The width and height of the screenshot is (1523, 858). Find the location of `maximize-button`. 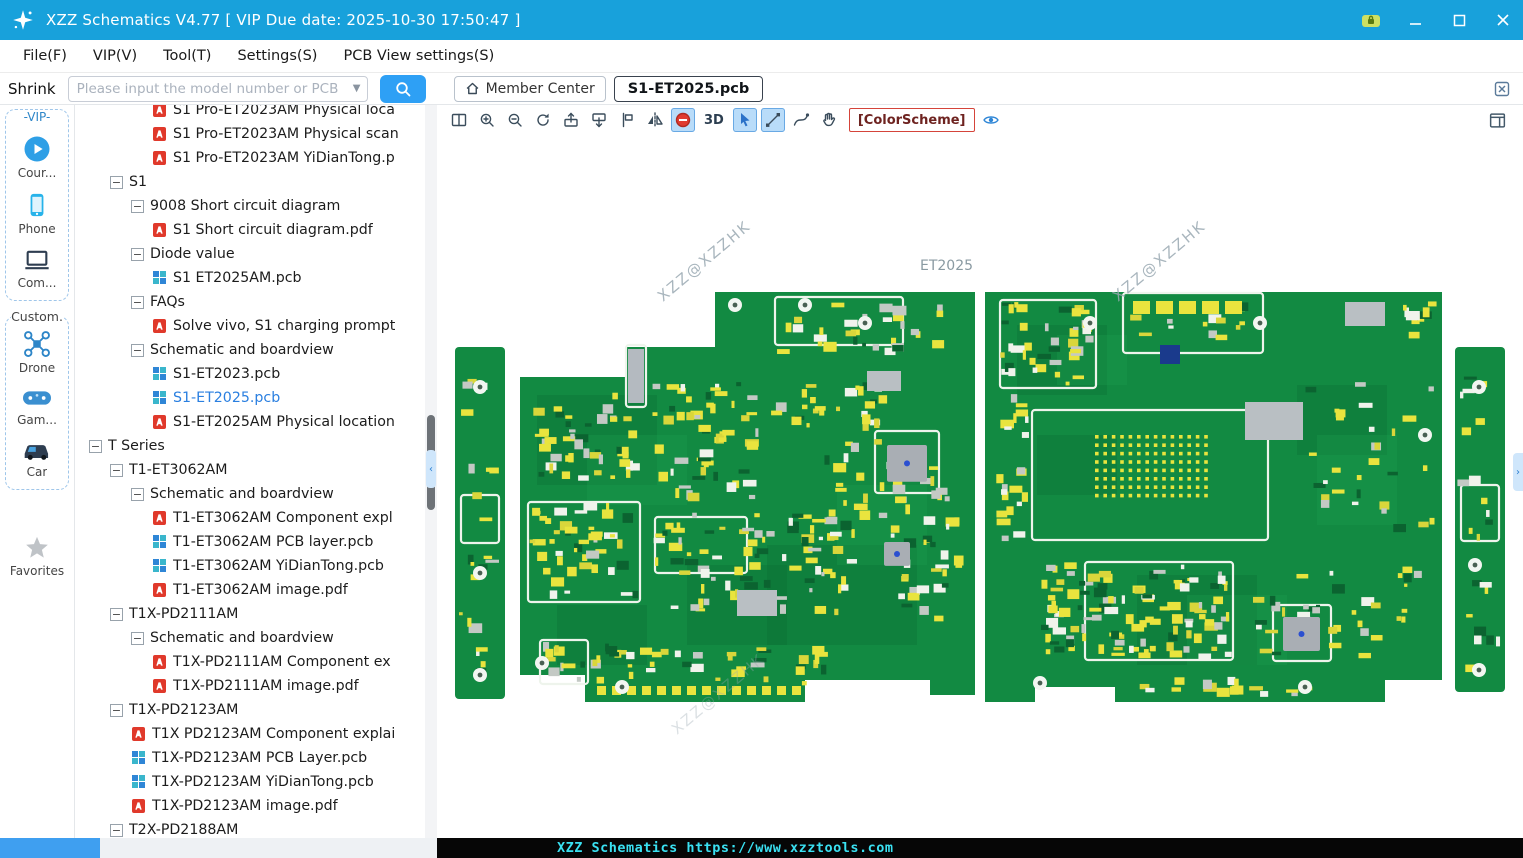

maximize-button is located at coordinates (1459, 20).